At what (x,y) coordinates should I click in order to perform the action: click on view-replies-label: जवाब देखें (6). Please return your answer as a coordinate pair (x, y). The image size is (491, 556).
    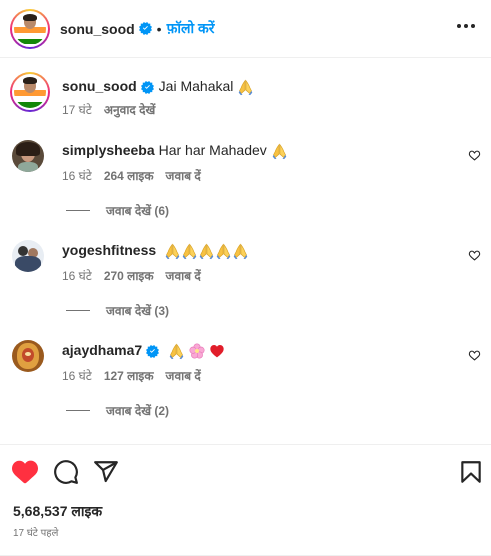
    Looking at the image, I should click on (138, 211).